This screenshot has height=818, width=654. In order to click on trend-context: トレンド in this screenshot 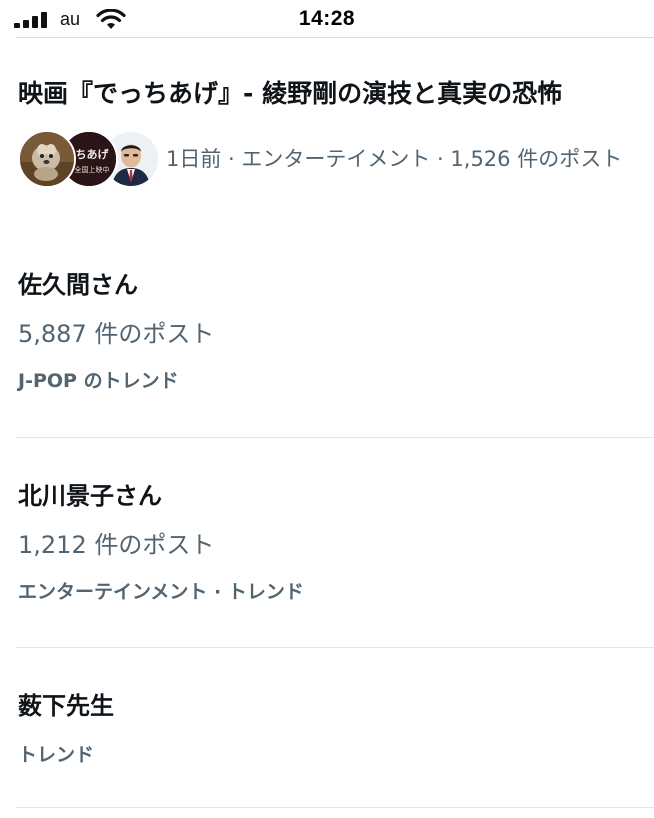, I will do `click(56, 755)`.